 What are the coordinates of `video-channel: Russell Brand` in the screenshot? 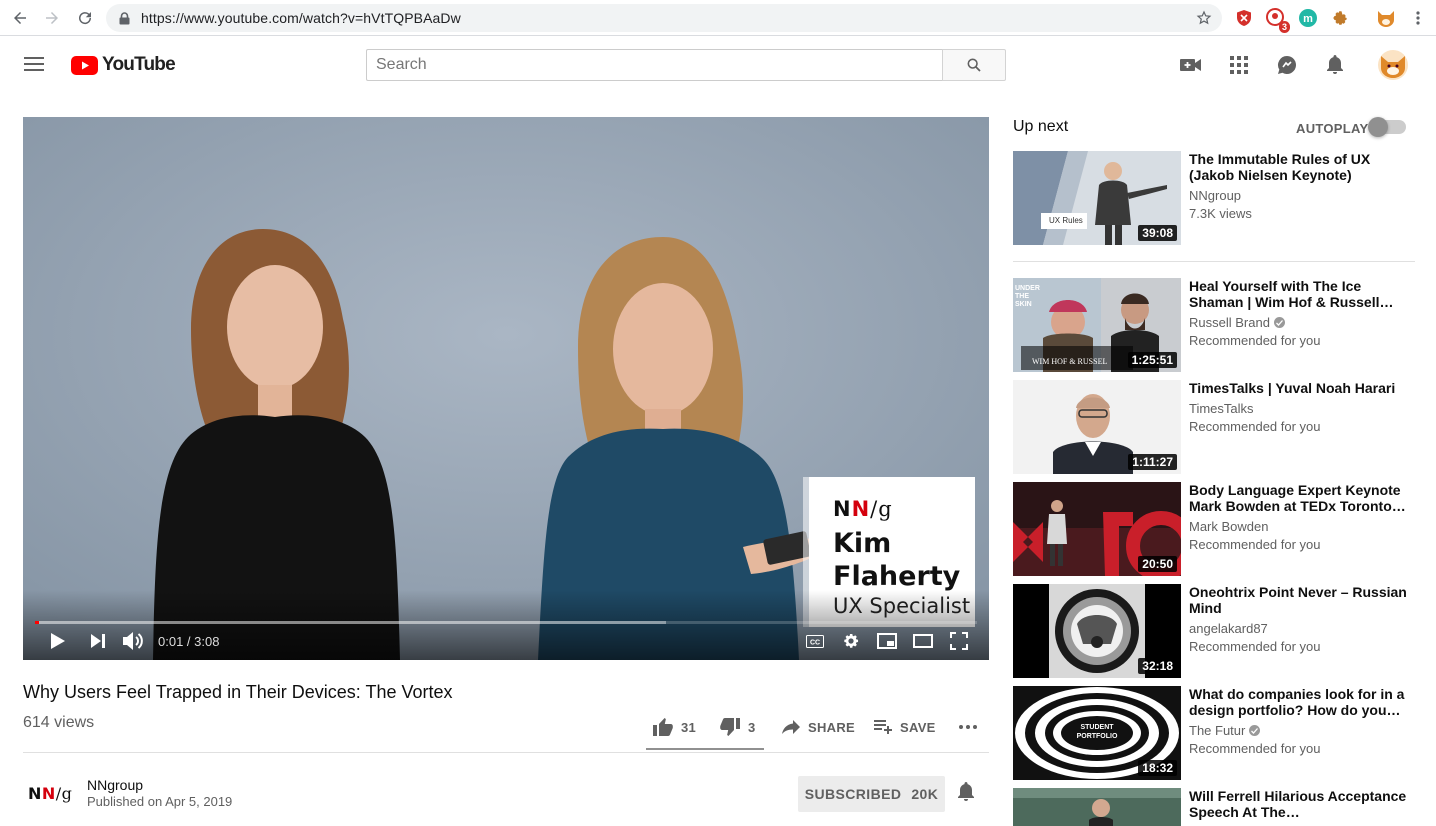 It's located at (1237, 322).